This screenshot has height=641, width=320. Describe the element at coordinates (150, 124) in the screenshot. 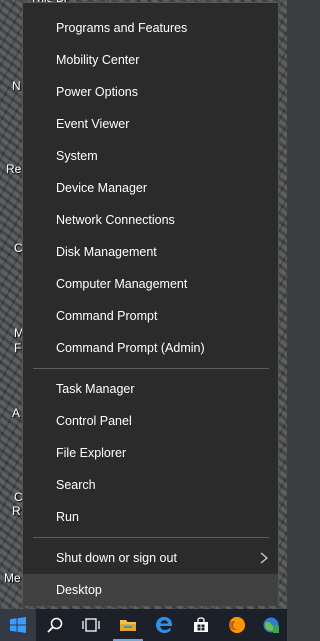

I see `menu-item-event-viewer: Event Viewer` at that location.